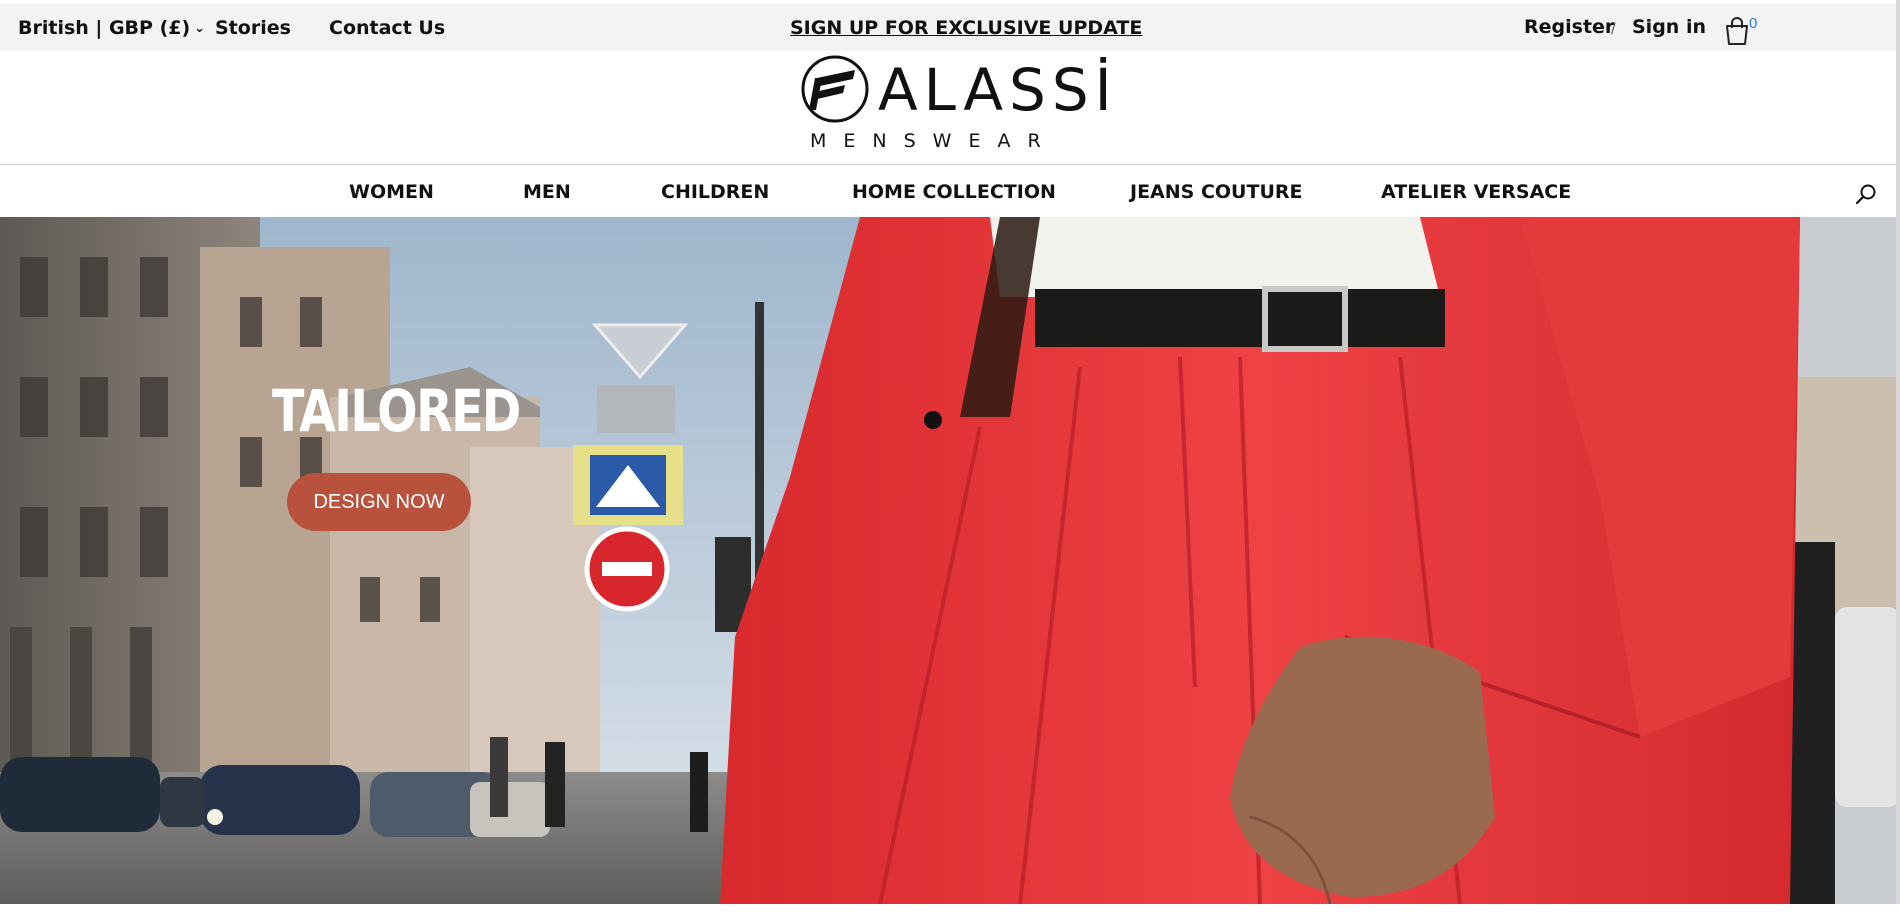 This screenshot has height=922, width=1900. I want to click on stories-link: Stories, so click(253, 28).